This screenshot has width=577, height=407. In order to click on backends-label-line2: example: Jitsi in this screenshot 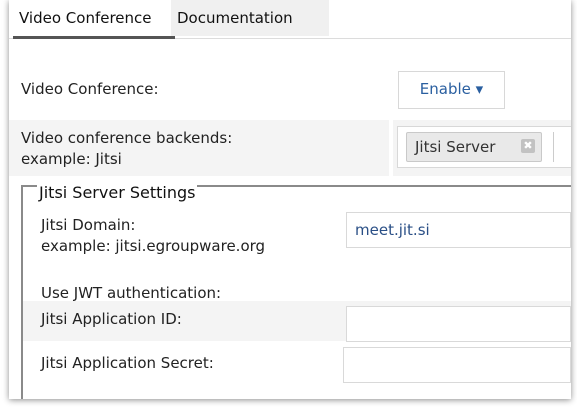, I will do `click(71, 159)`.